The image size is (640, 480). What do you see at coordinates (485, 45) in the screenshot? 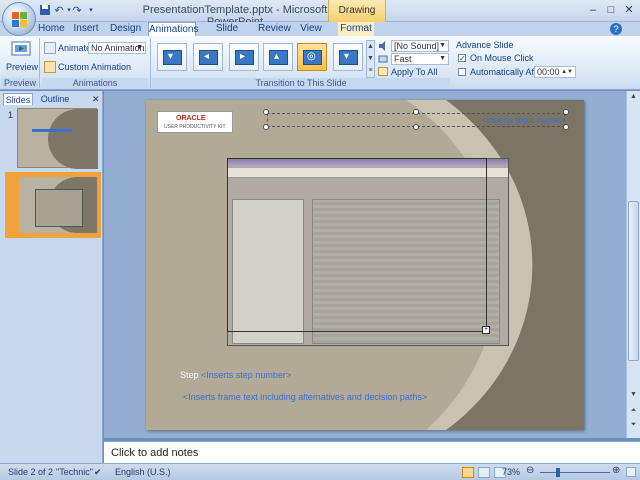
I see `advance-slide-label: Advance Slide` at bounding box center [485, 45].